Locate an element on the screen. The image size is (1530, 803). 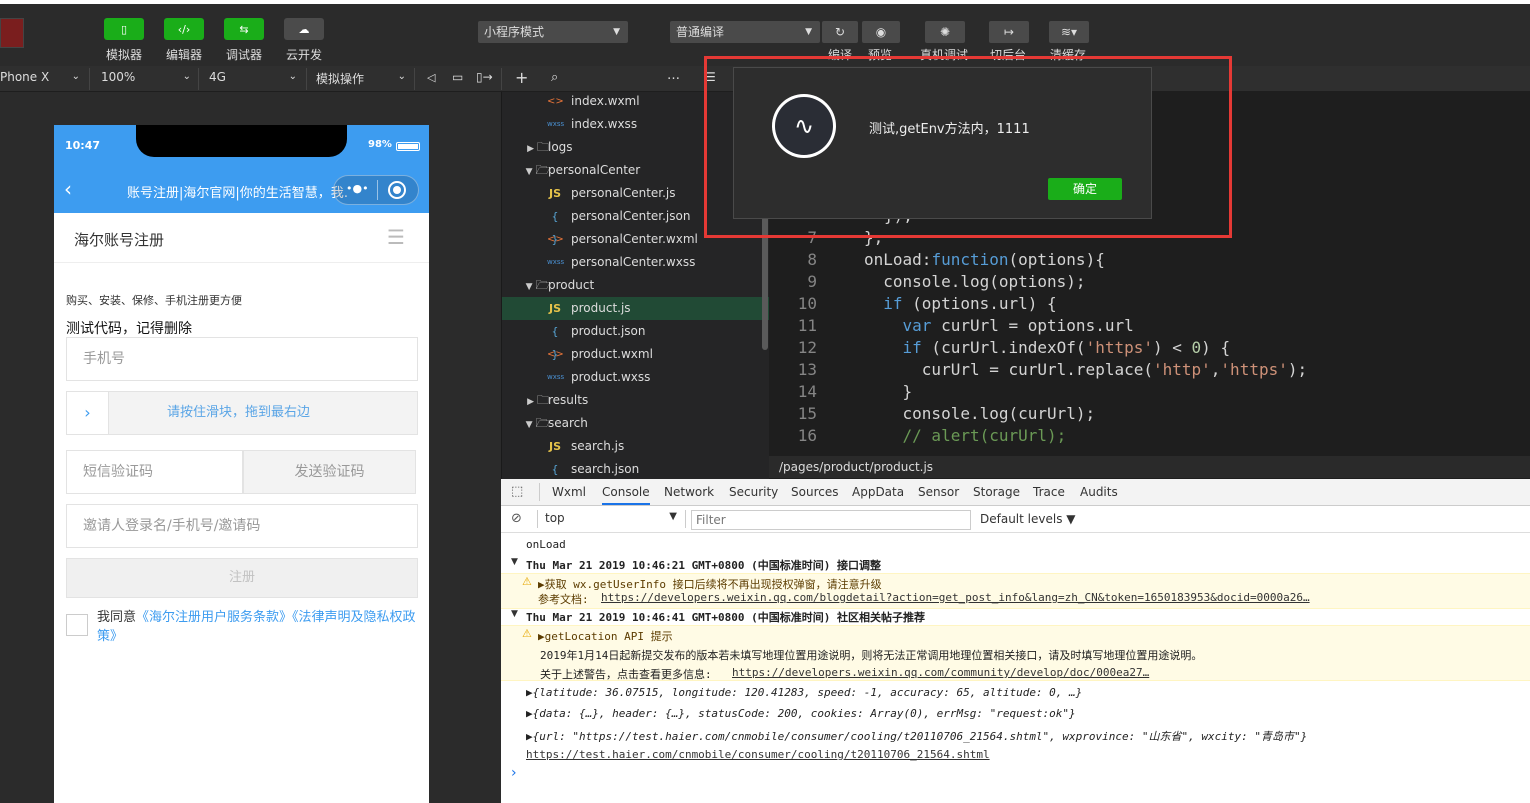
collapse-icon: ☰ is located at coordinates (710, 77).